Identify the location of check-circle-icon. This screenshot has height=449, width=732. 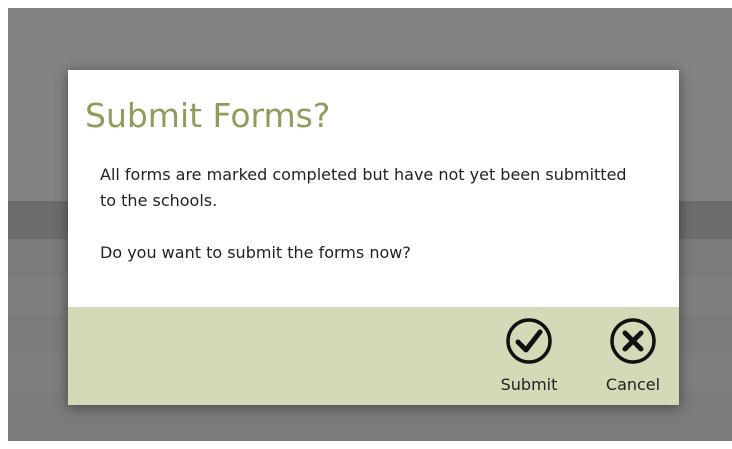
(529, 341).